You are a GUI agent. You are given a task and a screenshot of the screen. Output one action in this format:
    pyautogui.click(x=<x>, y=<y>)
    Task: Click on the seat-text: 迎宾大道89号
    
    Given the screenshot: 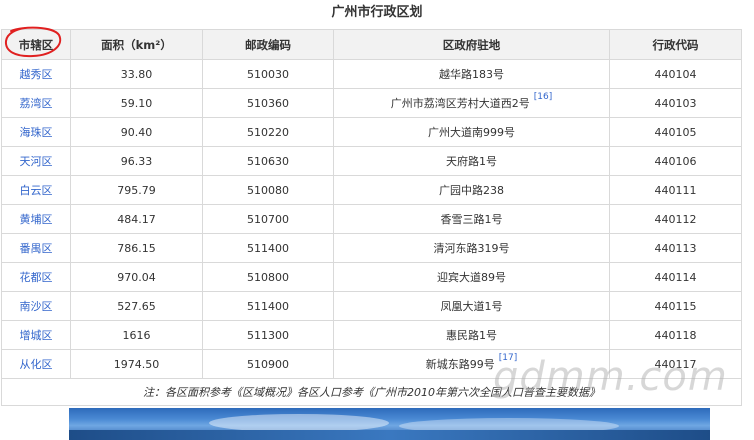 What is the action you would take?
    pyautogui.click(x=471, y=277)
    